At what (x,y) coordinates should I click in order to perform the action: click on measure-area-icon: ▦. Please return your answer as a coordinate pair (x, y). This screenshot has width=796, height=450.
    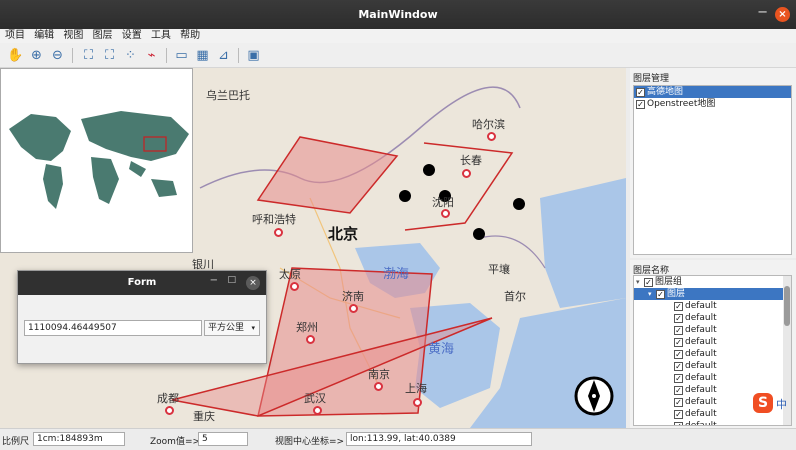
    Looking at the image, I should click on (202, 55).